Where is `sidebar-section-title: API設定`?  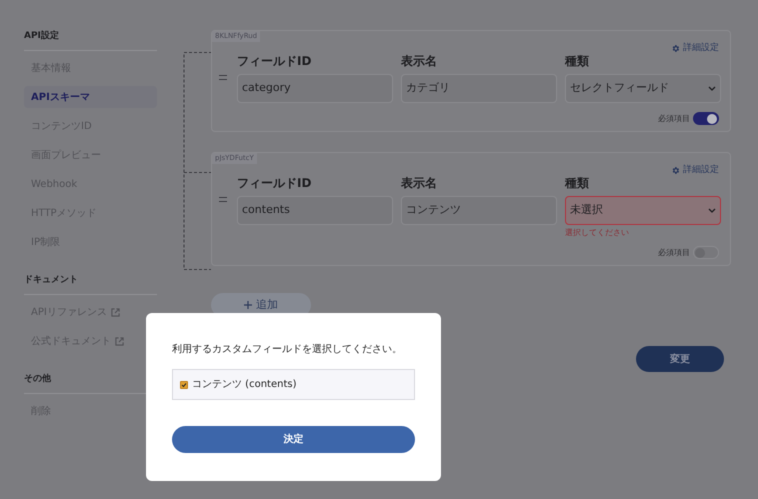 sidebar-section-title: API設定 is located at coordinates (90, 40).